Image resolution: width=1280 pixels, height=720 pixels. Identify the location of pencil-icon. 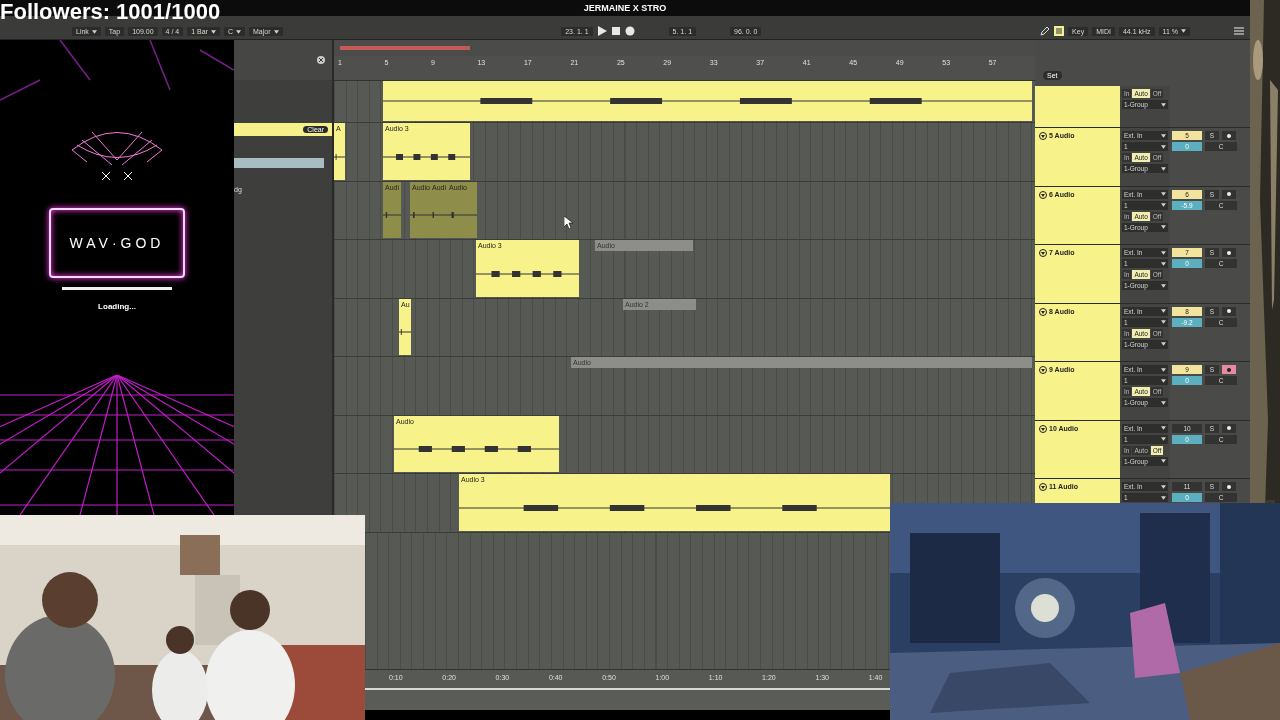
(1045, 31).